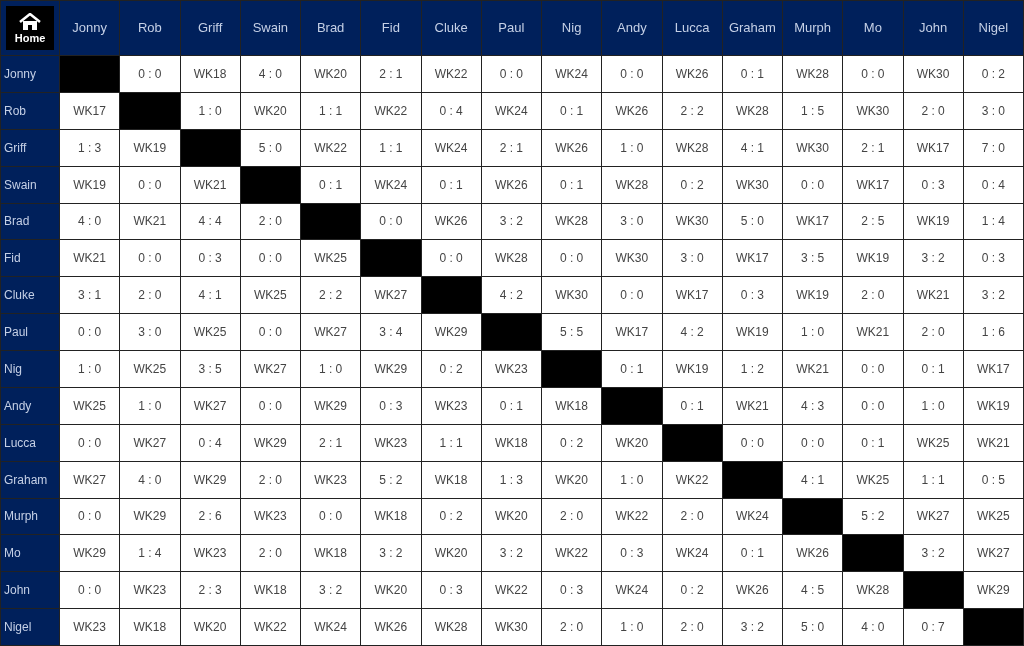 Image resolution: width=1024 pixels, height=646 pixels. What do you see at coordinates (331, 28) in the screenshot?
I see `column-header: Brad` at bounding box center [331, 28].